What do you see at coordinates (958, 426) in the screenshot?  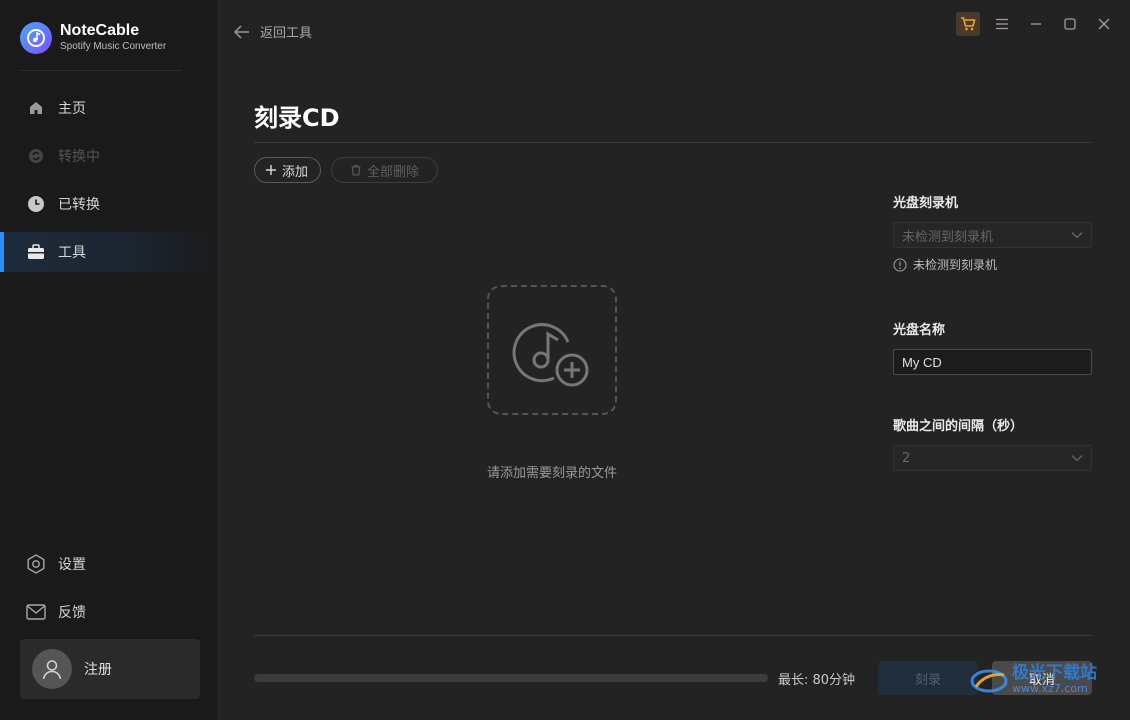 I see `gap-label: 歌曲之间的间隔（秒）` at bounding box center [958, 426].